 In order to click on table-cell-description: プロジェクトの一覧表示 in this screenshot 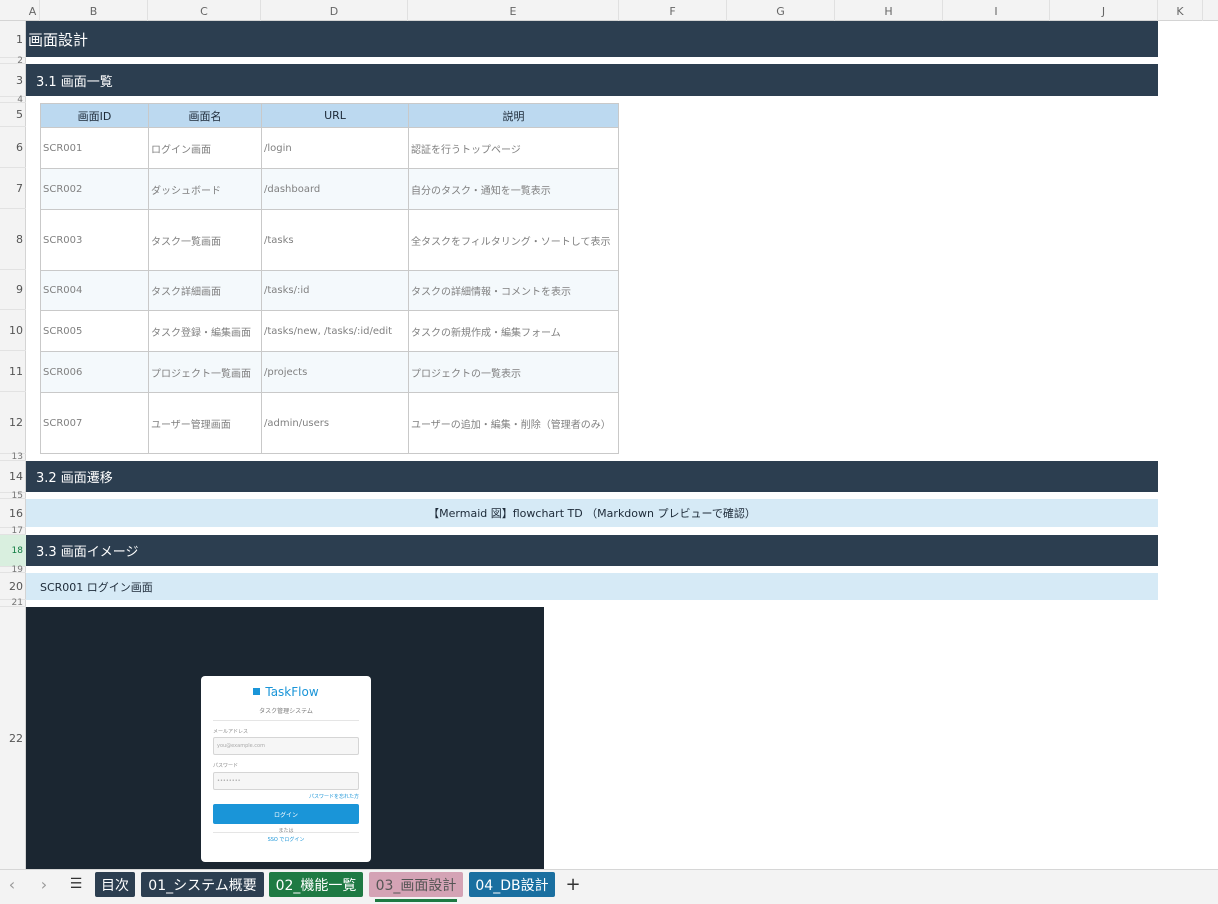, I will do `click(514, 372)`.